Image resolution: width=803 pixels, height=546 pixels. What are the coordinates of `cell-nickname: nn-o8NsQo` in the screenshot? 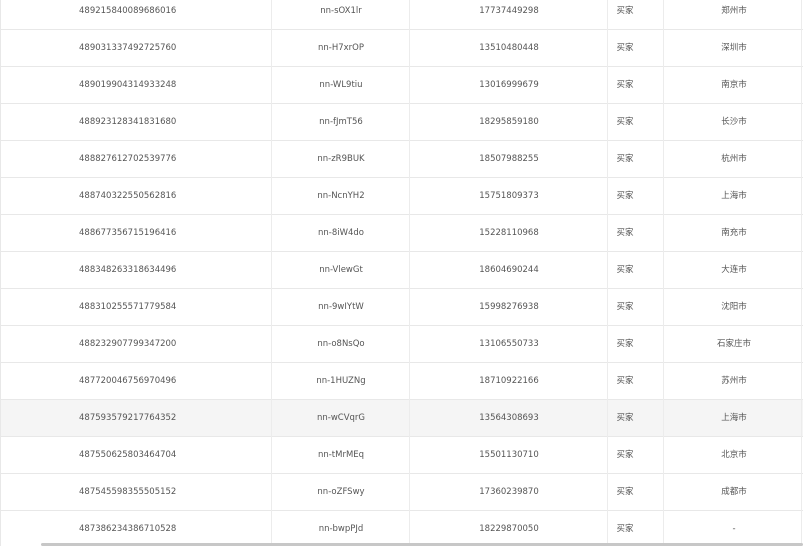 It's located at (341, 344).